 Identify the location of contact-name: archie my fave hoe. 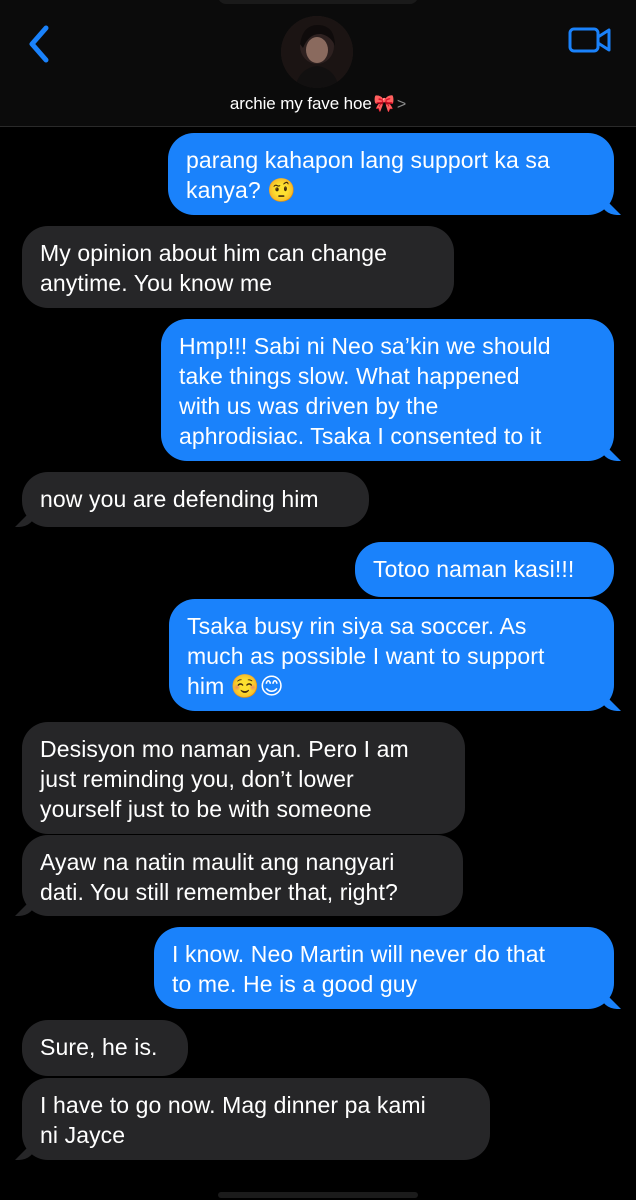
(300, 103).